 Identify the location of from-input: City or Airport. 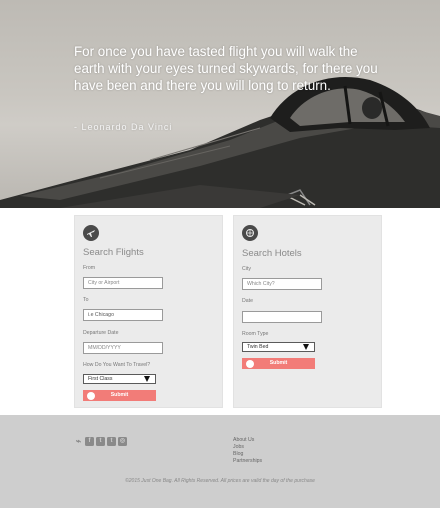
(123, 283).